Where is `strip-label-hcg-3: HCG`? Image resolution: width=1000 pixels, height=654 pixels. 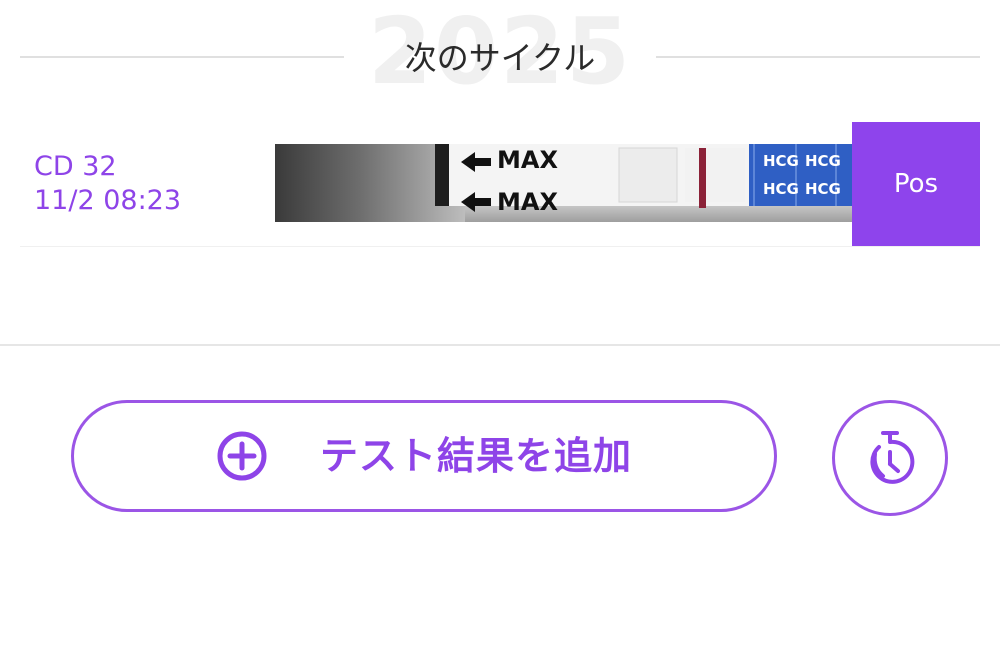
strip-label-hcg-3: HCG is located at coordinates (781, 189).